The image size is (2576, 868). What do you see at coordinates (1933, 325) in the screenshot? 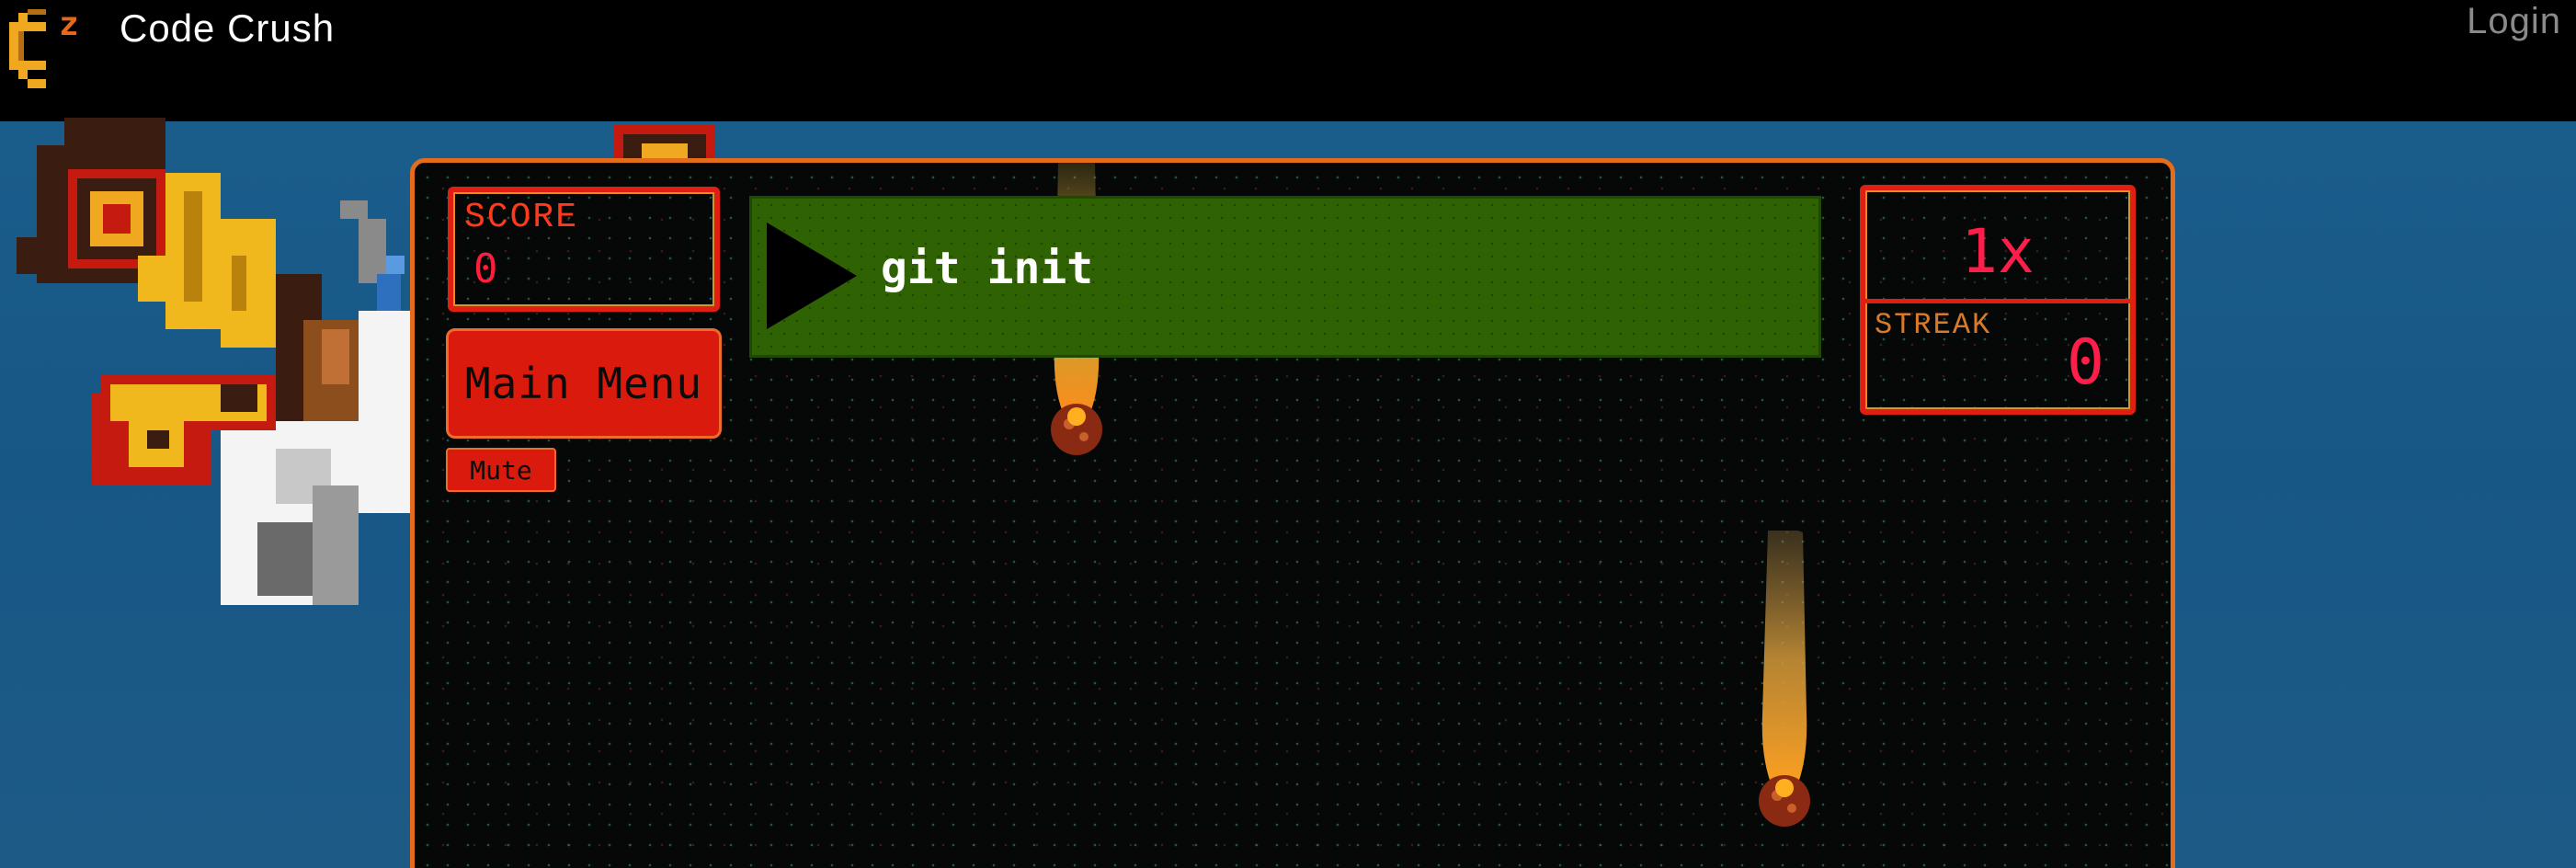
I see `streak-label: STREAK` at bounding box center [1933, 325].